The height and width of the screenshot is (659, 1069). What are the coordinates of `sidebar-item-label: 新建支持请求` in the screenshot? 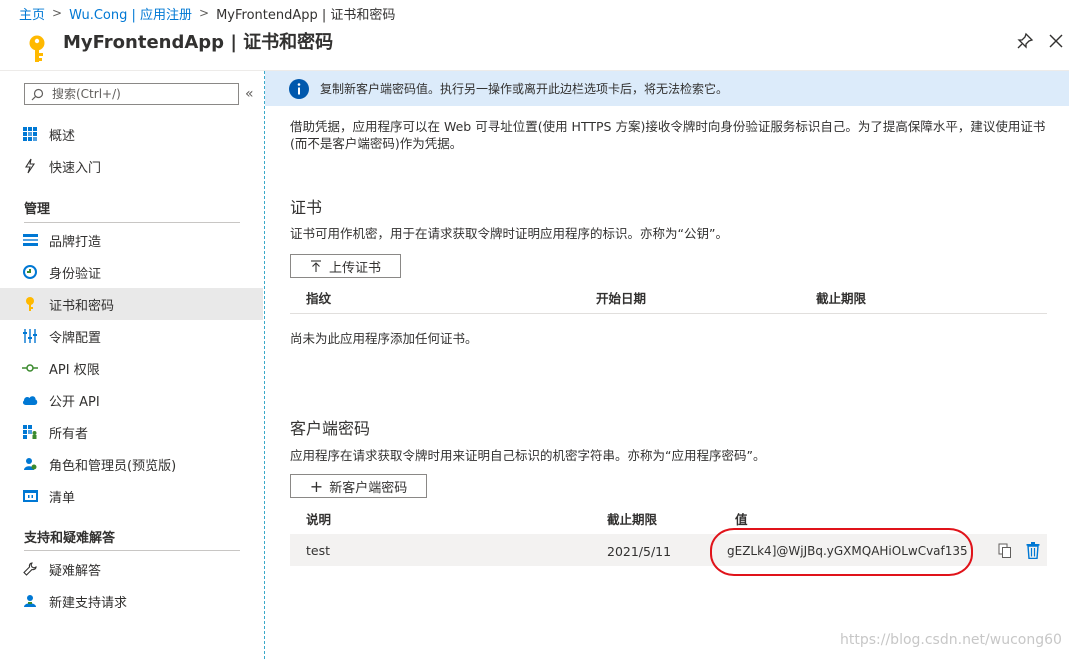 It's located at (88, 603).